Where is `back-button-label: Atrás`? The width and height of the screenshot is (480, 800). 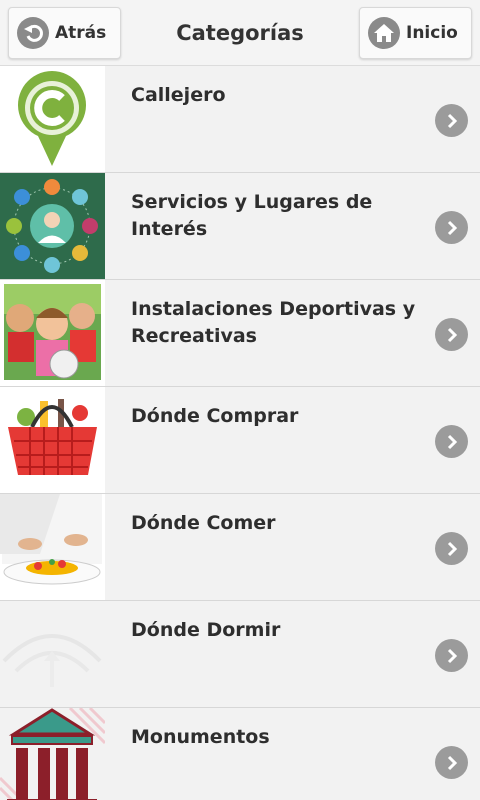 back-button-label: Atrás is located at coordinates (81, 33).